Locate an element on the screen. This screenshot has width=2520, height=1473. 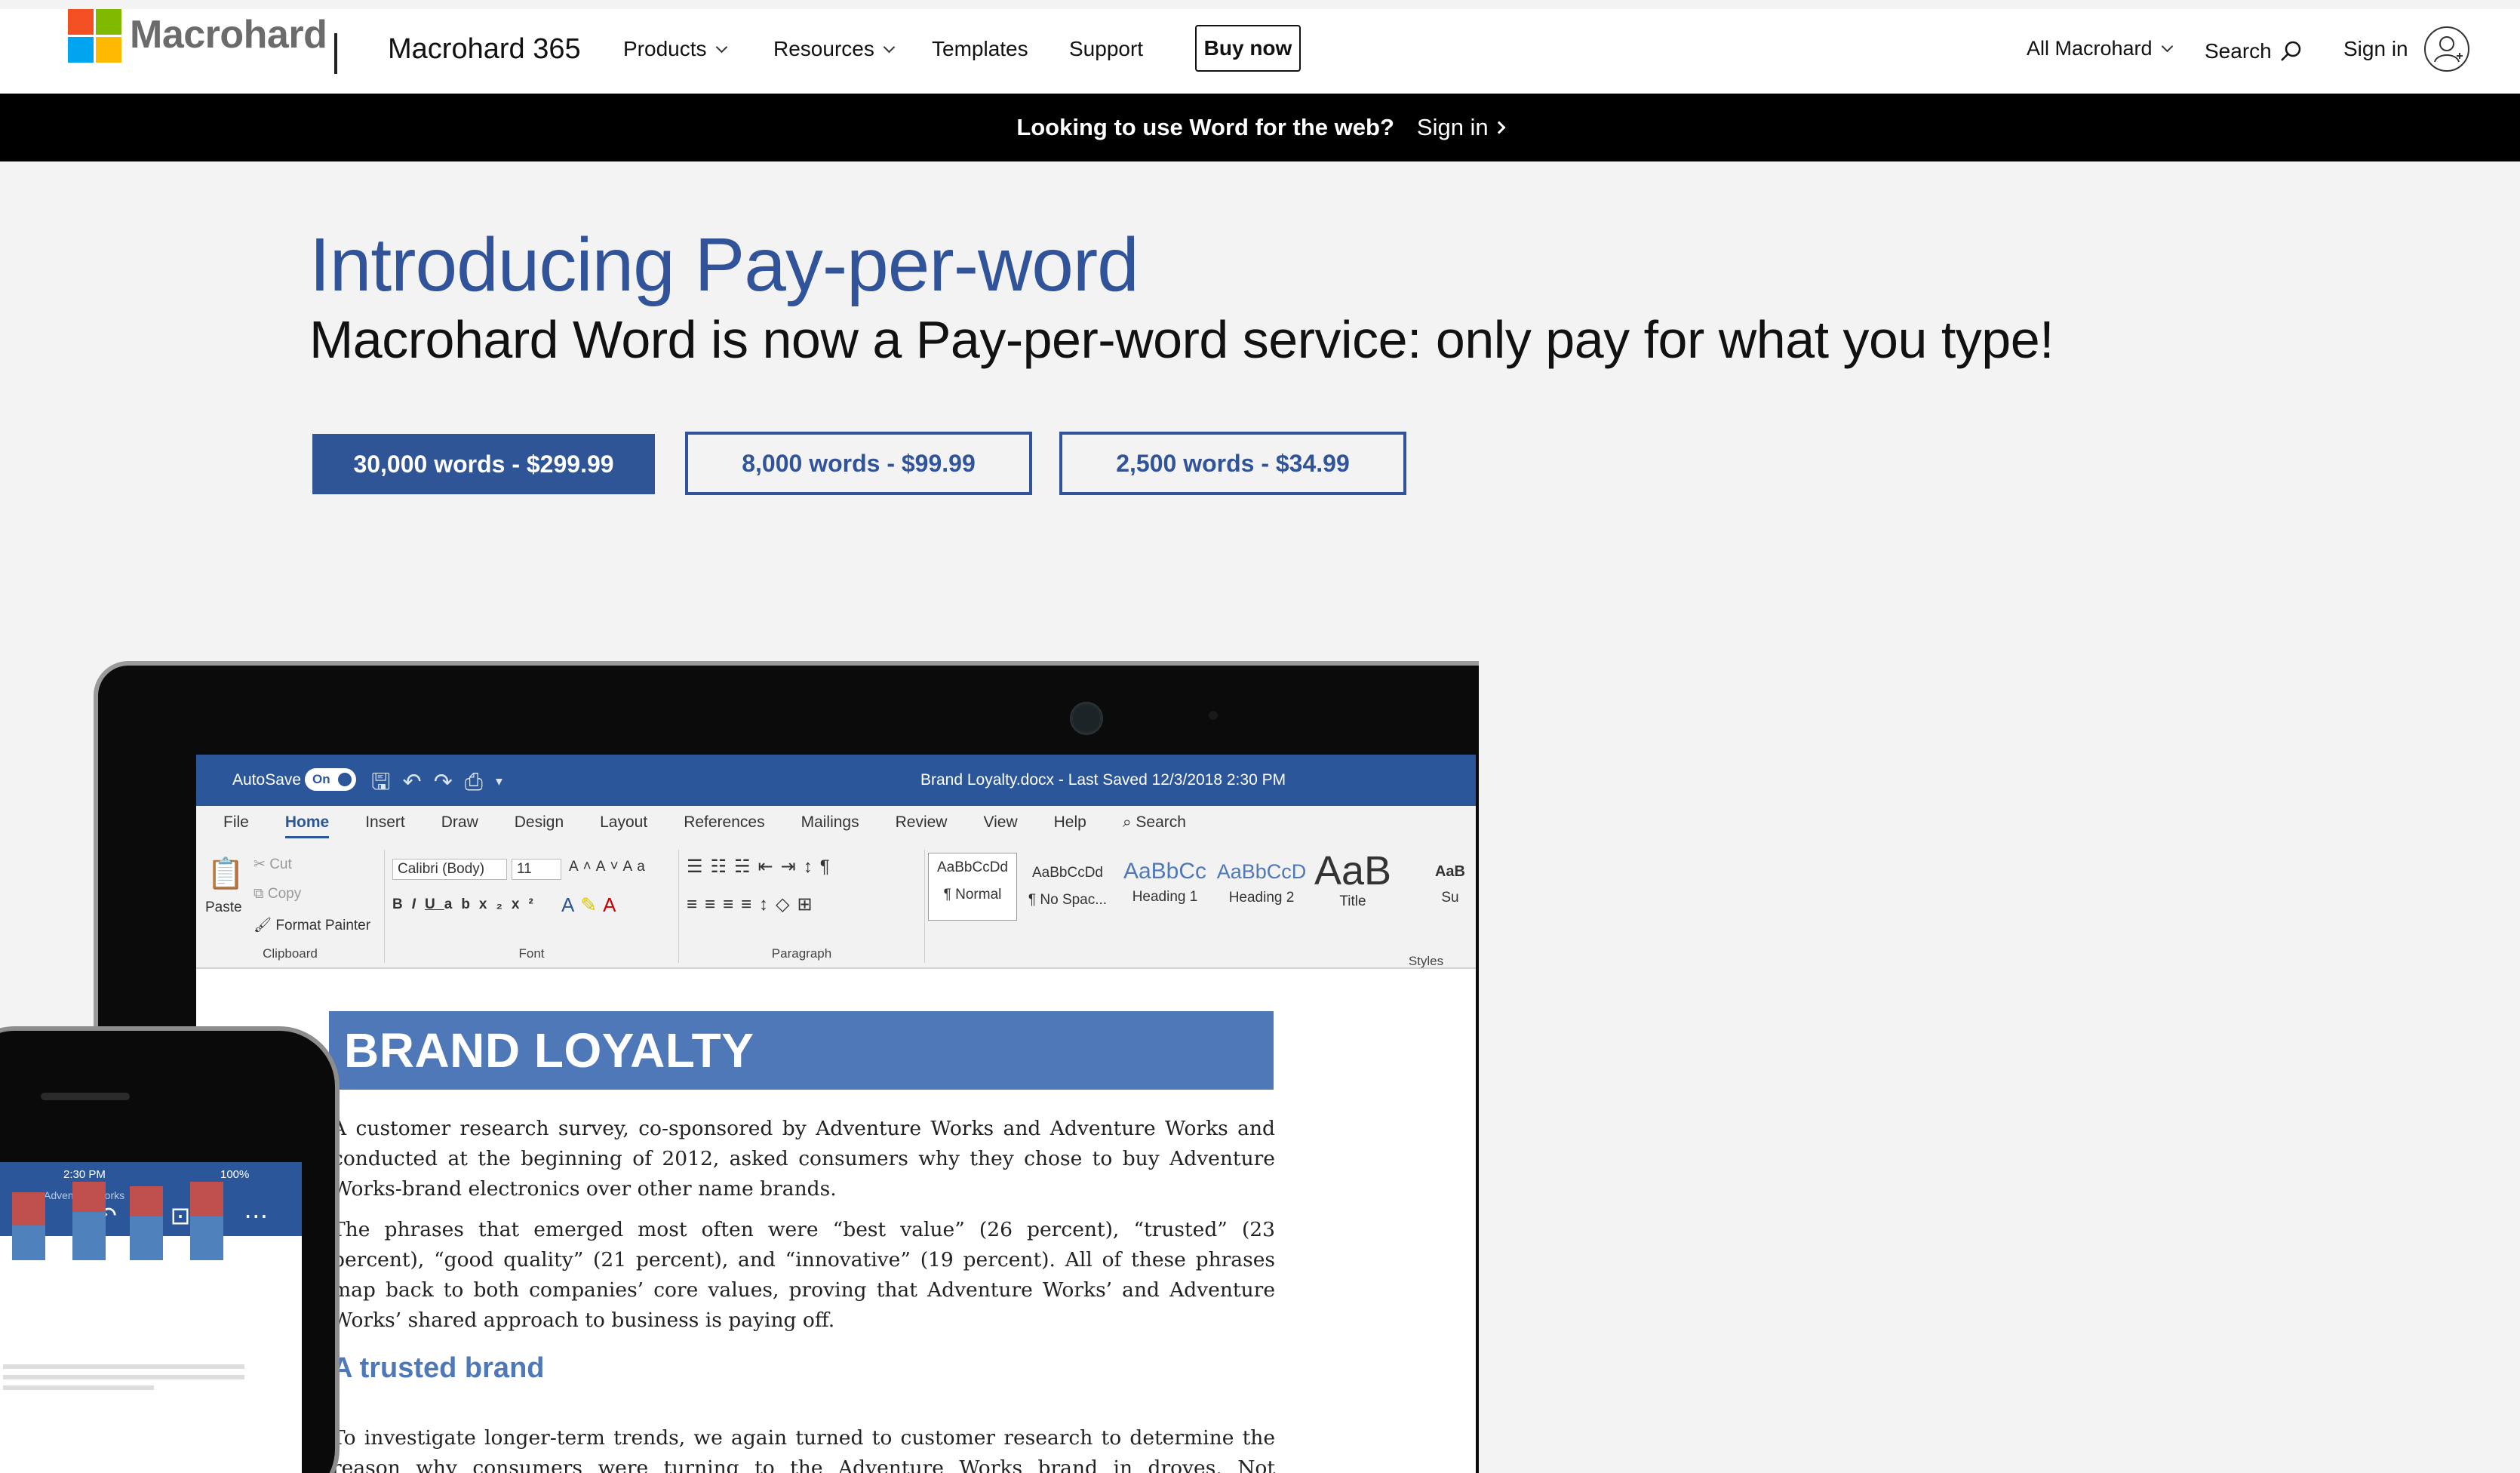
style-title: AaB Title is located at coordinates (1352, 879).